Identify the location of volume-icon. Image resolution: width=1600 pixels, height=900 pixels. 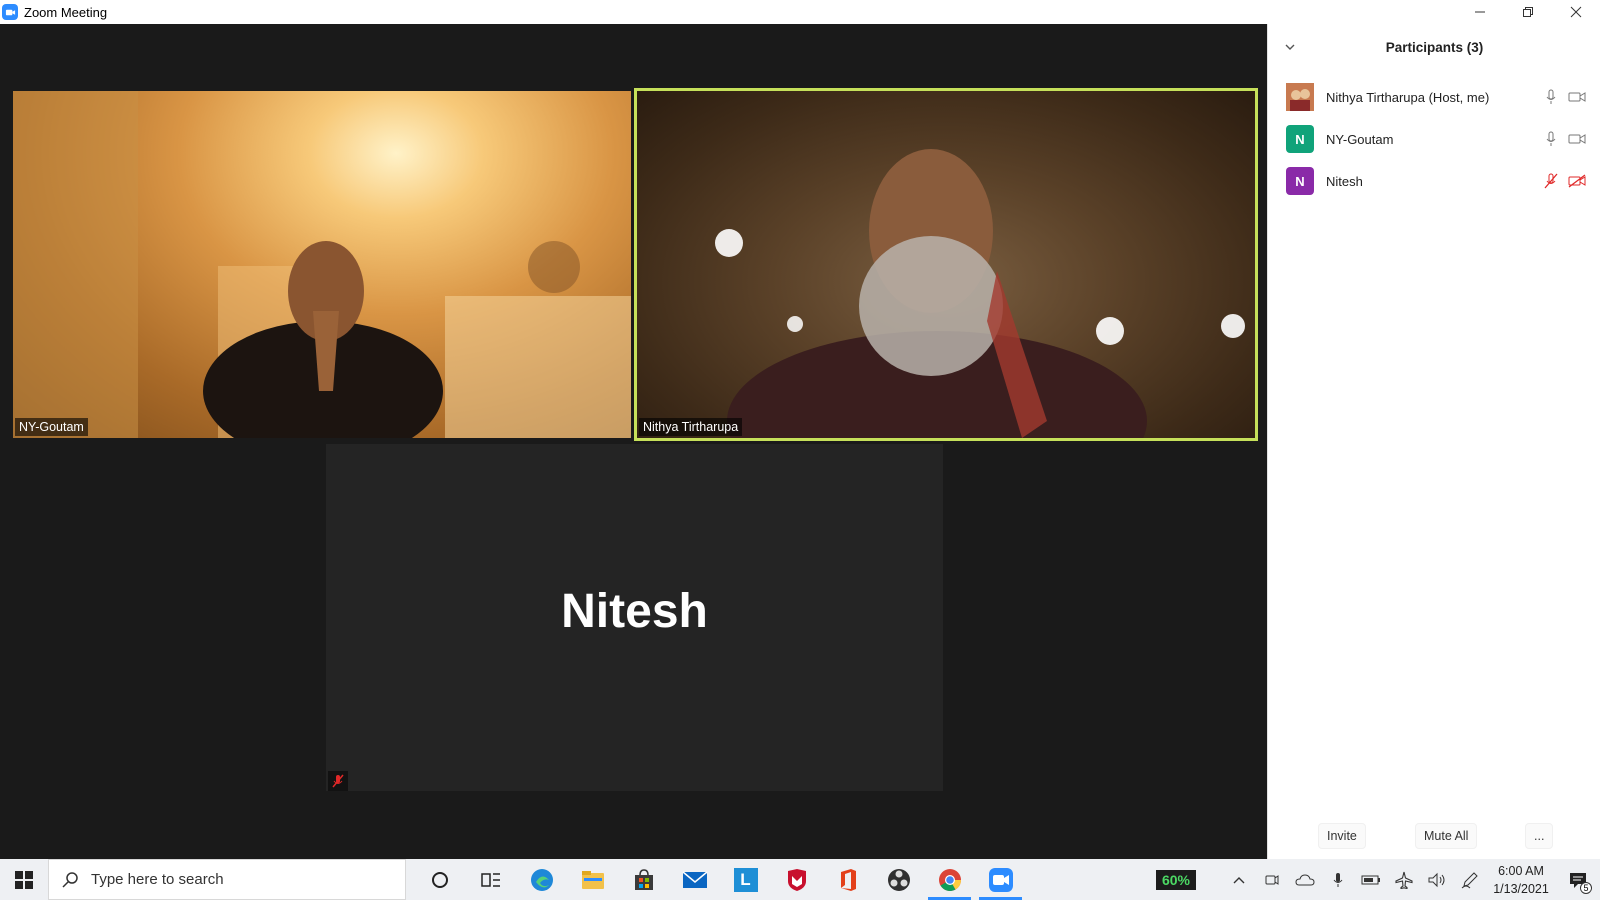
(1436, 879).